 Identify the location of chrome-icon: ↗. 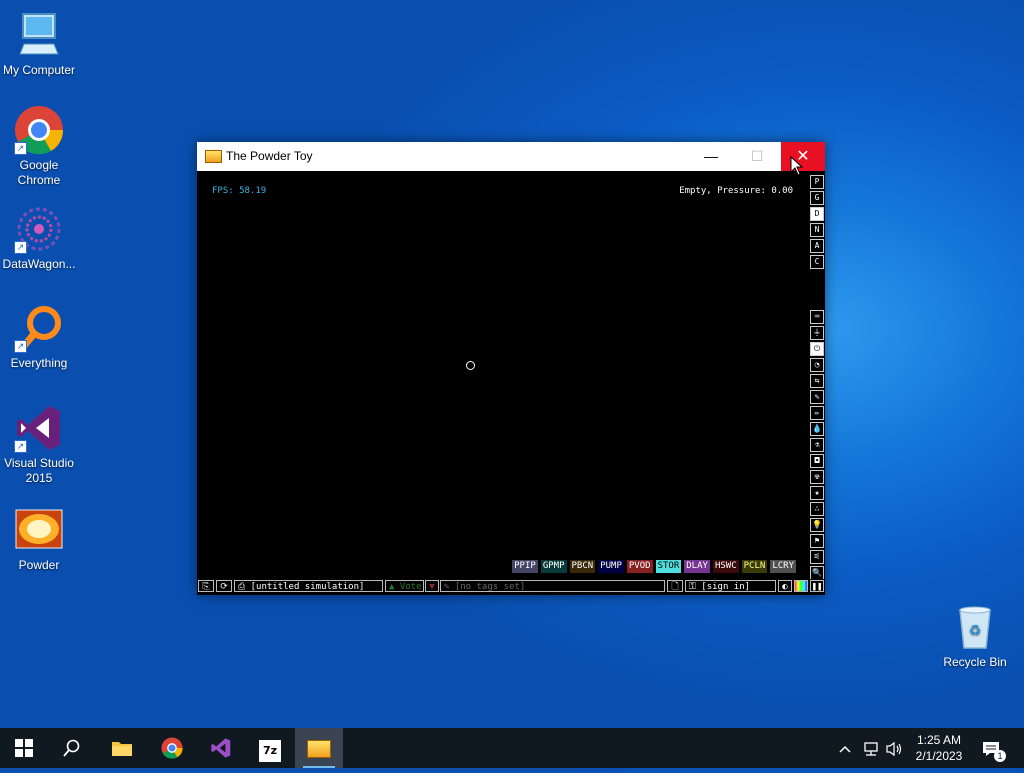
(39, 130).